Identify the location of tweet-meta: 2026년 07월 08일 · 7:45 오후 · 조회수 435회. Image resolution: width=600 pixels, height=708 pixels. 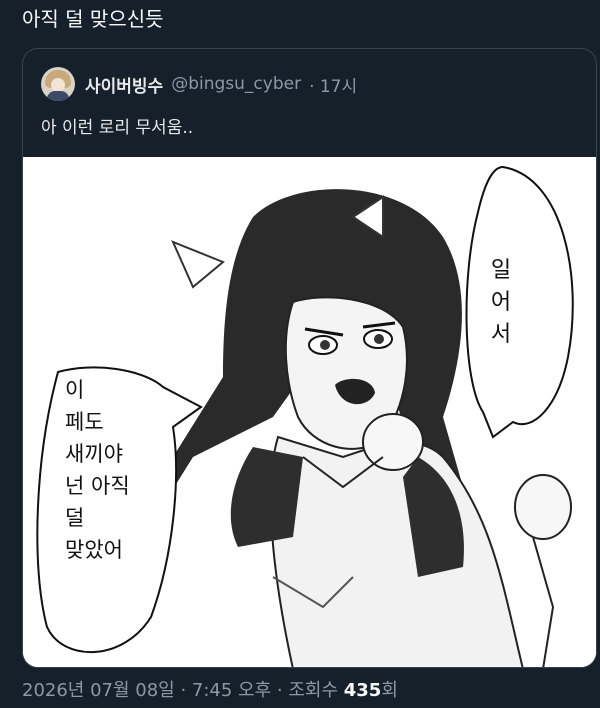
(210, 689).